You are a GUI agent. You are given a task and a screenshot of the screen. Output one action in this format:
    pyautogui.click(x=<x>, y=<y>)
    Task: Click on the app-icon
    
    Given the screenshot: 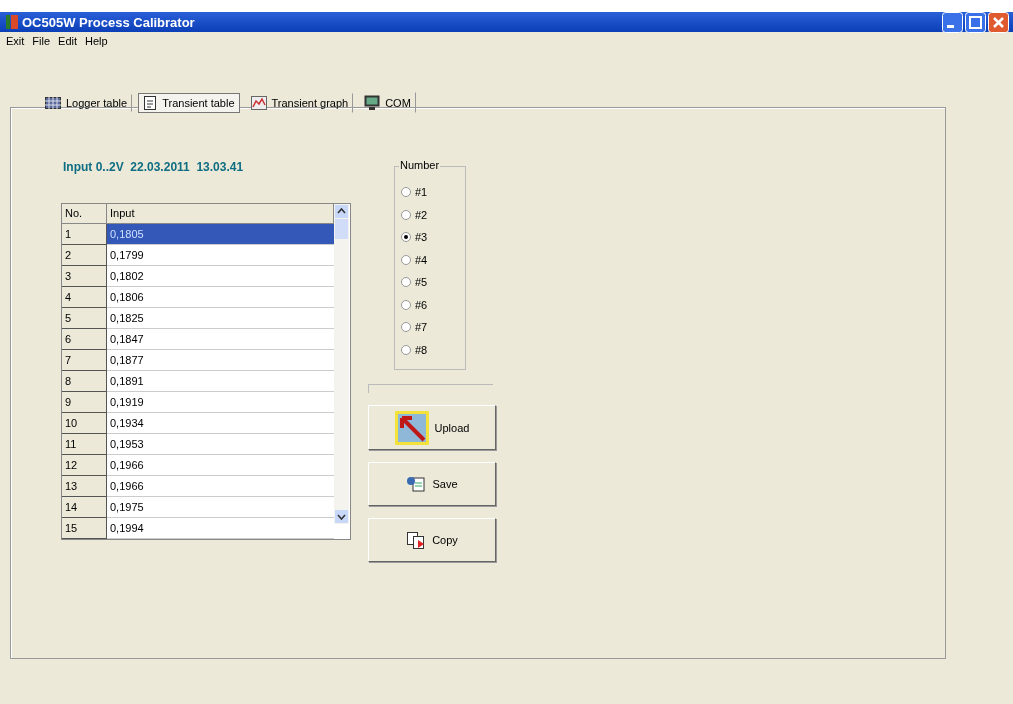 What is the action you would take?
    pyautogui.click(x=12, y=22)
    